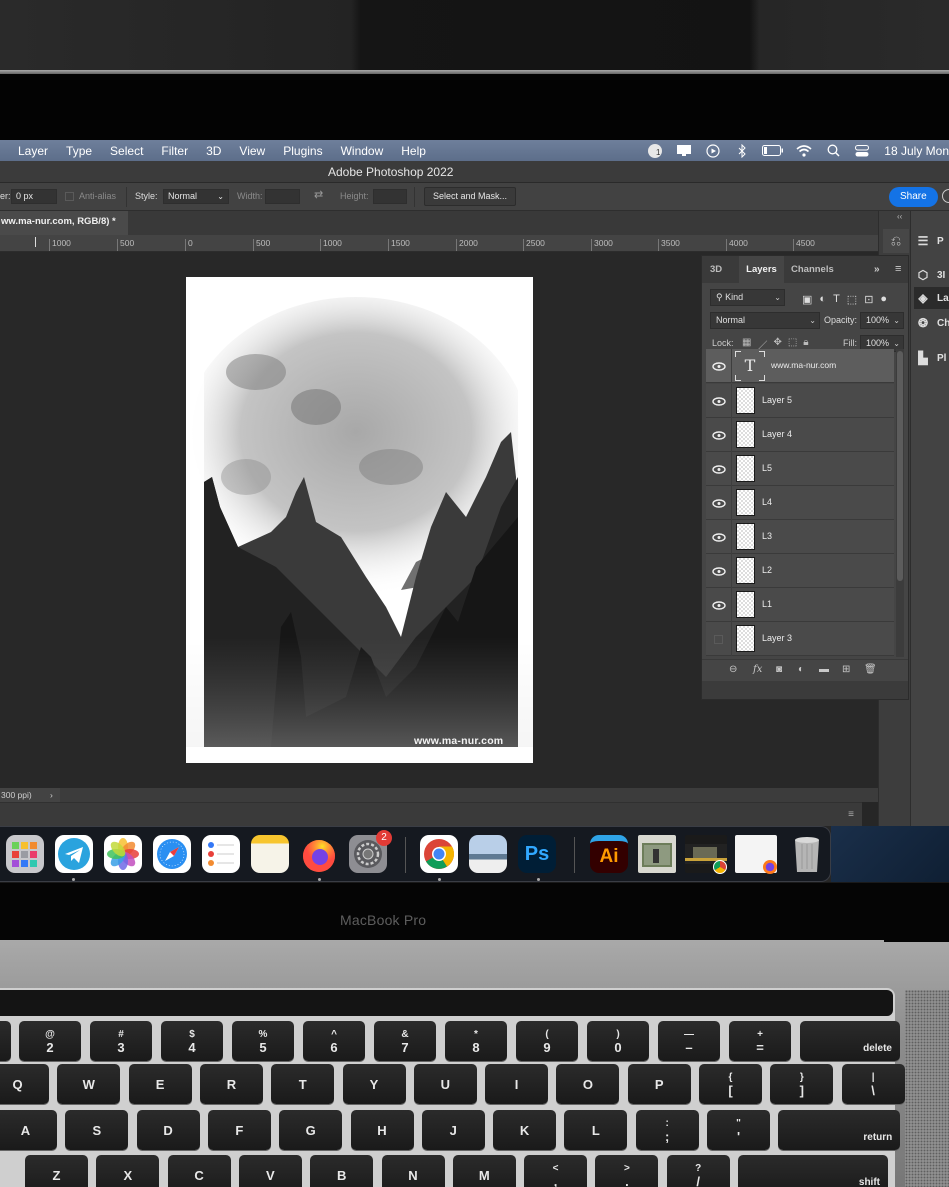 This screenshot has width=949, height=1187. What do you see at coordinates (89, 1084) in the screenshot?
I see `keyboard-key: W` at bounding box center [89, 1084].